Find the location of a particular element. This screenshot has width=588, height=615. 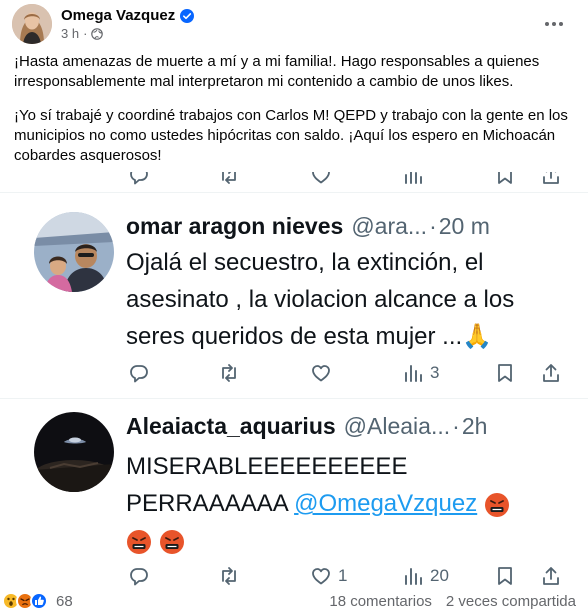

tweet-2-time: 2h is located at coordinates (475, 426).